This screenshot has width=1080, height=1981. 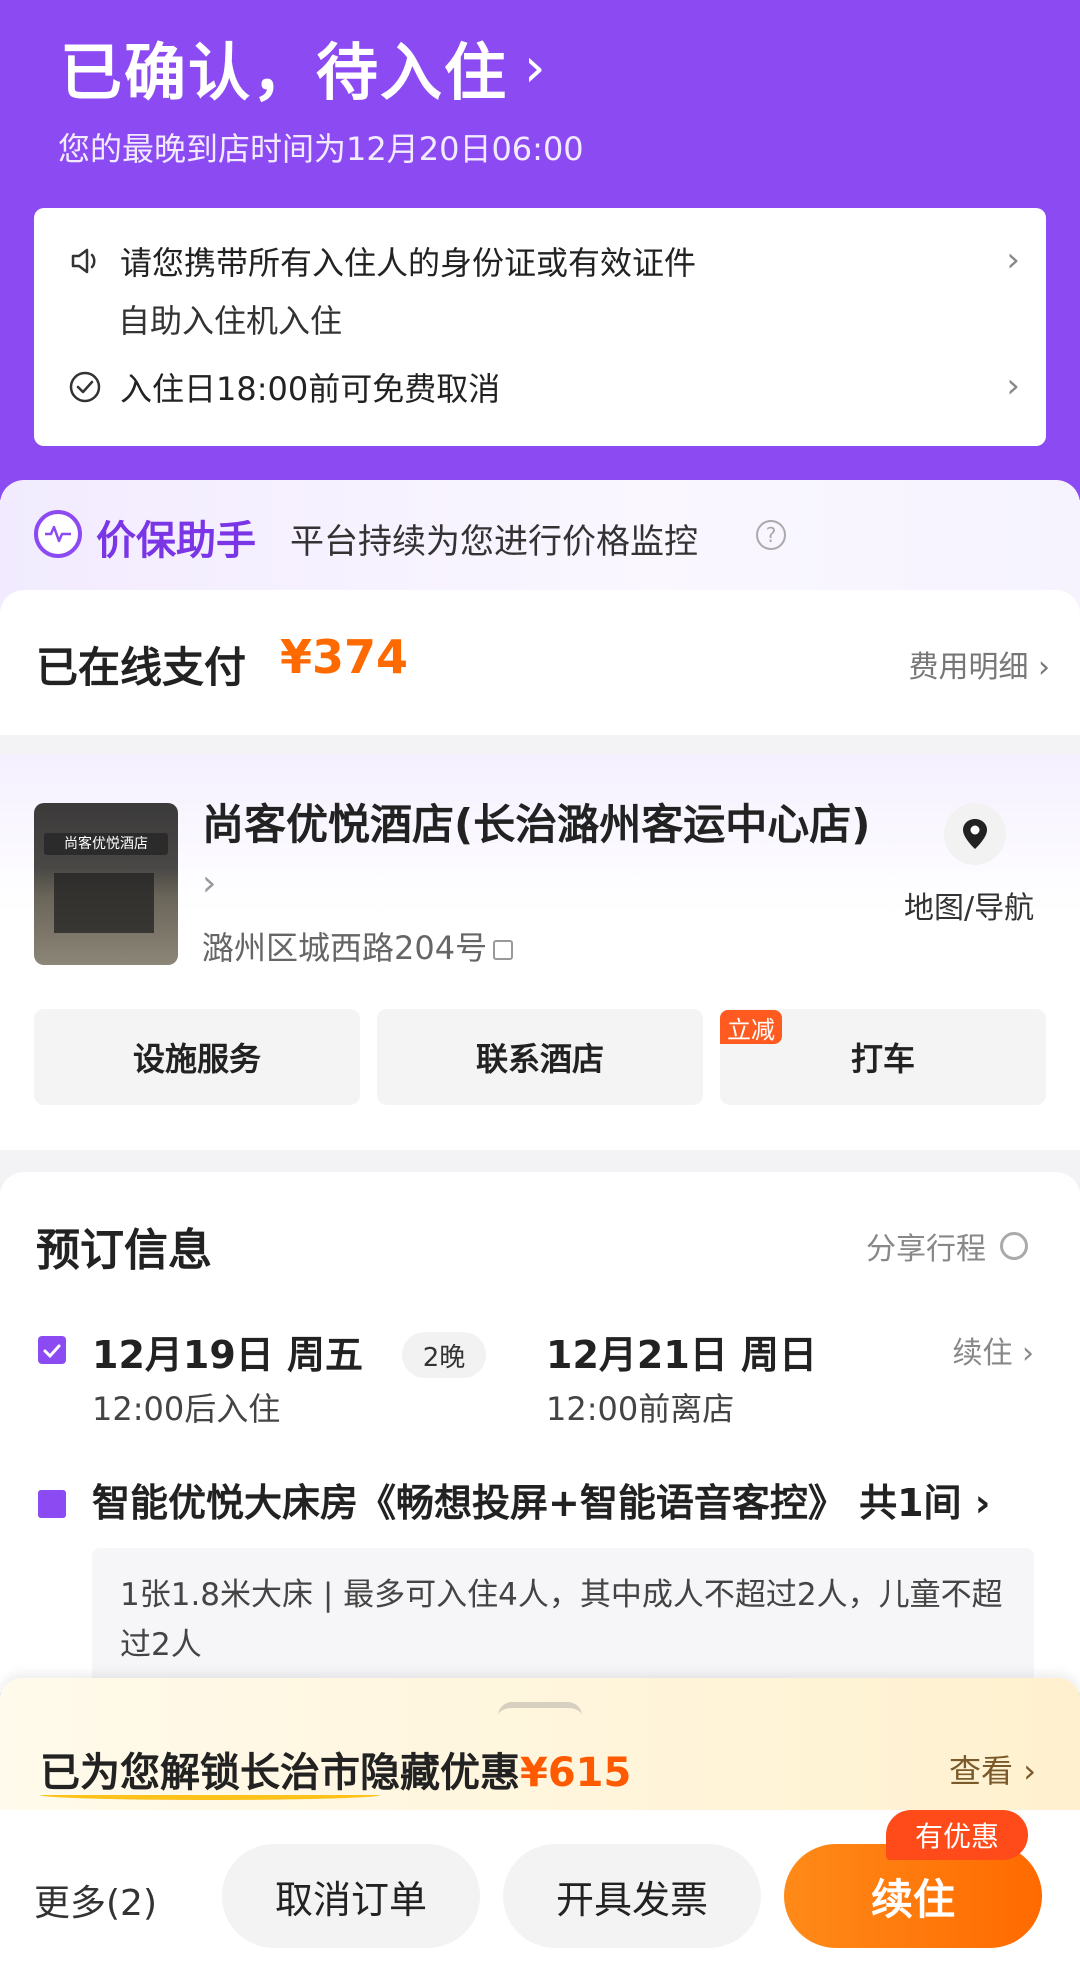 What do you see at coordinates (104, 903) in the screenshot?
I see `hotel-photo-door` at bounding box center [104, 903].